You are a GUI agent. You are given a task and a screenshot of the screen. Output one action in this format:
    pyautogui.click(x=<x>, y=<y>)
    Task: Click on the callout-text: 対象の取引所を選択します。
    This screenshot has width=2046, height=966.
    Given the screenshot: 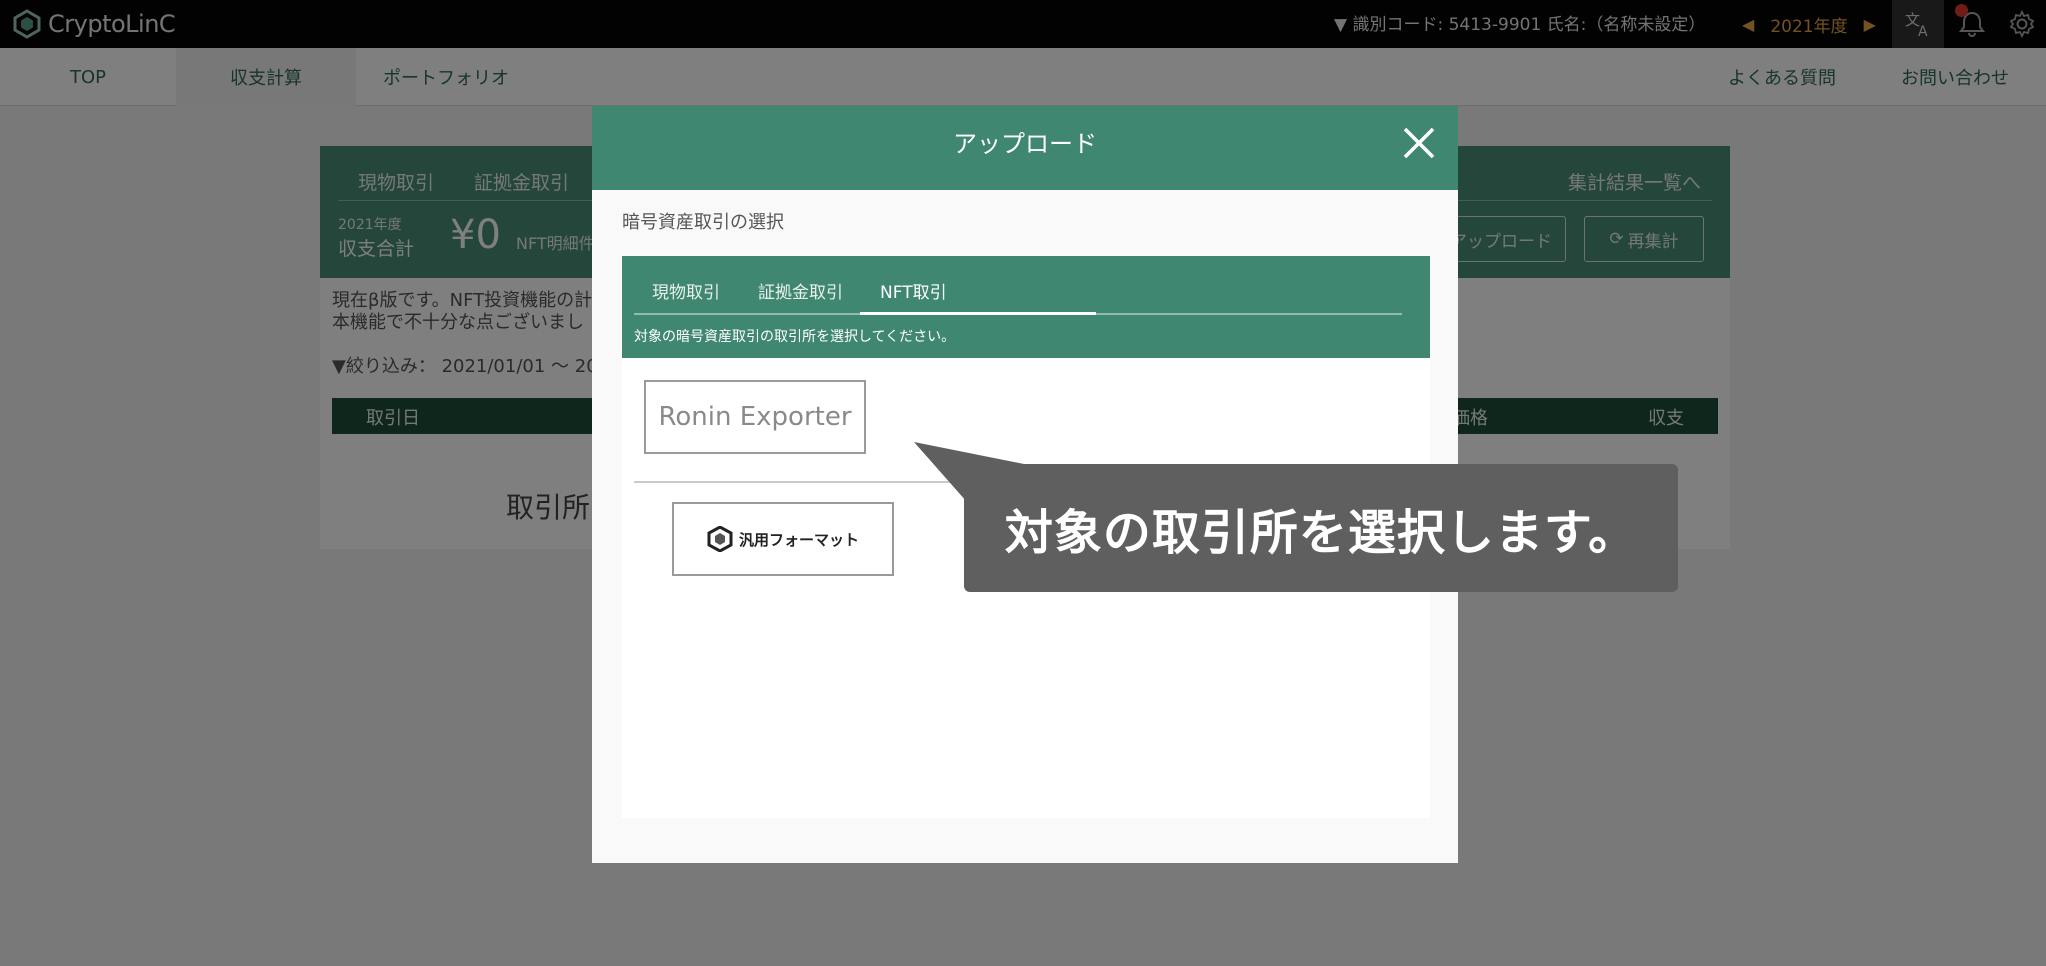 What is the action you would take?
    pyautogui.click(x=1321, y=533)
    